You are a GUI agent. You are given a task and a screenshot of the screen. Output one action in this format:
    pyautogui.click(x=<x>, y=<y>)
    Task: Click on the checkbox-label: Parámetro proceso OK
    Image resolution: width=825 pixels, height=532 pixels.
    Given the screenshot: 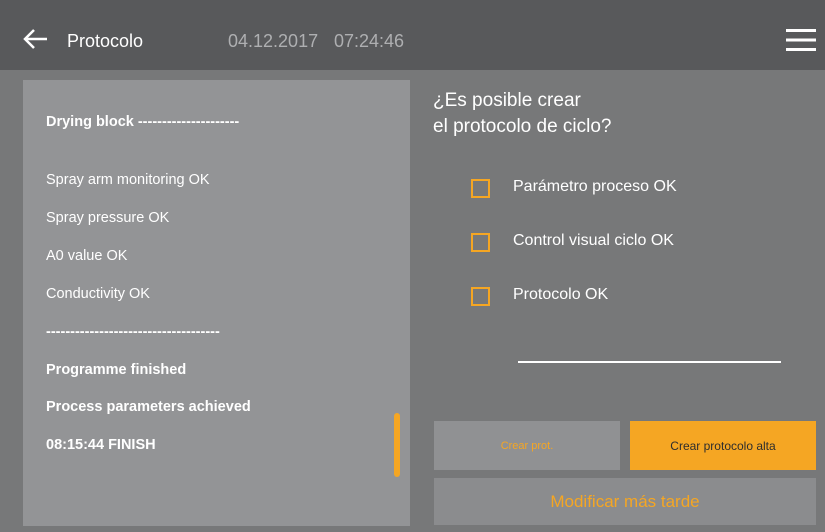 What is the action you would take?
    pyautogui.click(x=595, y=186)
    